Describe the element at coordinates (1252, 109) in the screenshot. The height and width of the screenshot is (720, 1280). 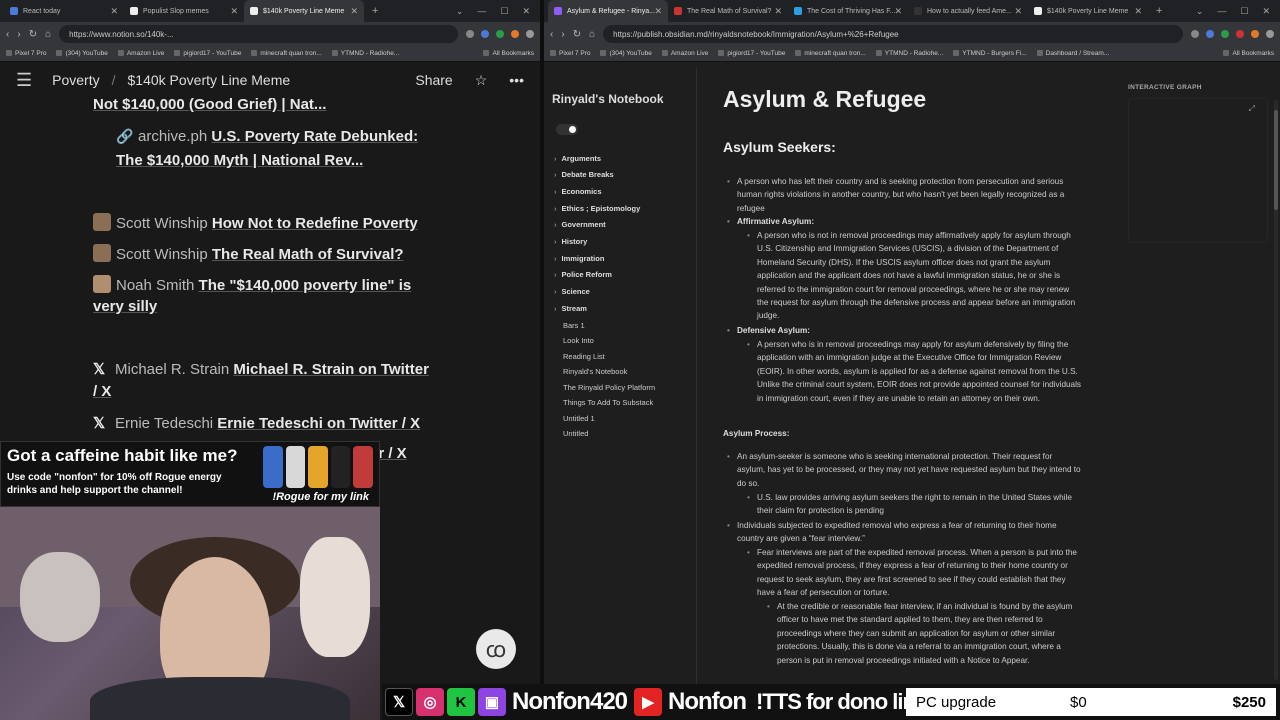
I see `expand-graph-icon: ⤢` at that location.